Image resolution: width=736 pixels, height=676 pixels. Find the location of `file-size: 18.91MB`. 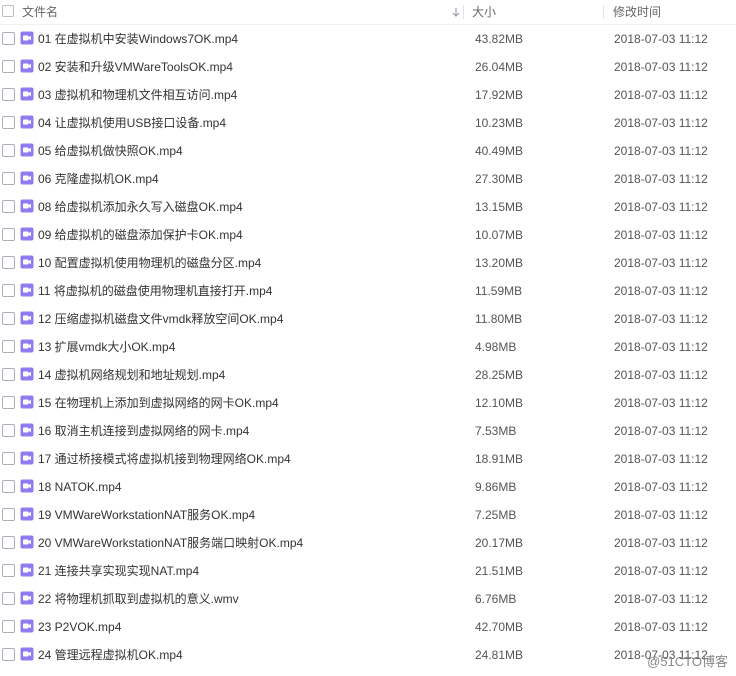

file-size: 18.91MB is located at coordinates (499, 459).